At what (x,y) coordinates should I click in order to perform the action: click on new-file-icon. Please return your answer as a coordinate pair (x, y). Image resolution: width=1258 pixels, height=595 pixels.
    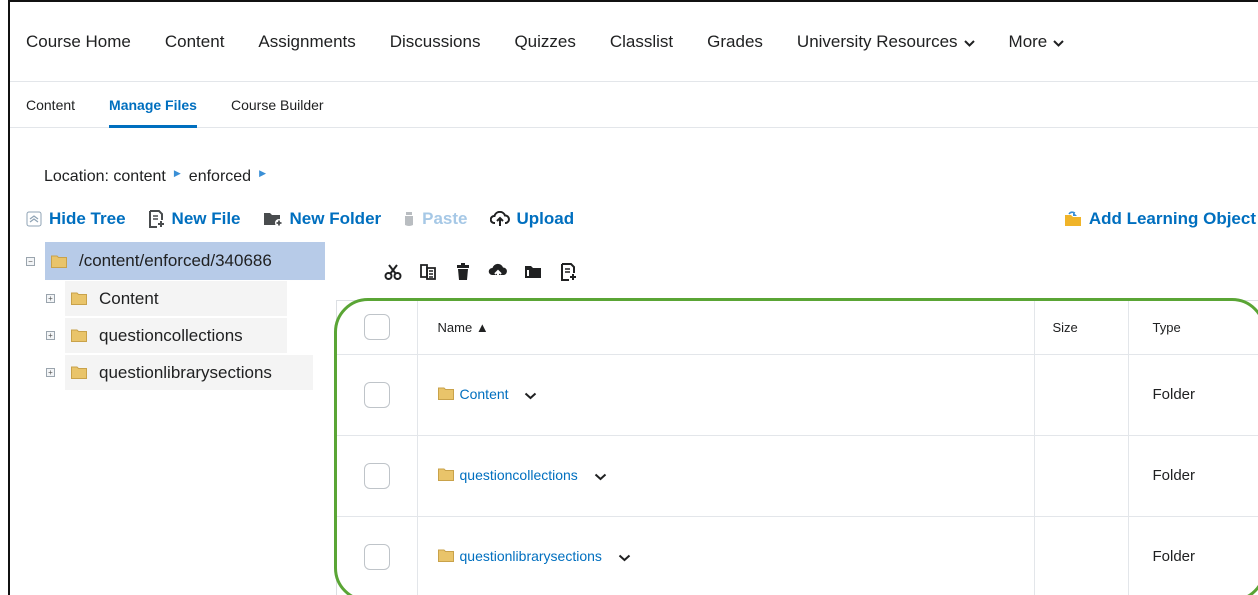
    Looking at the image, I should click on (568, 272).